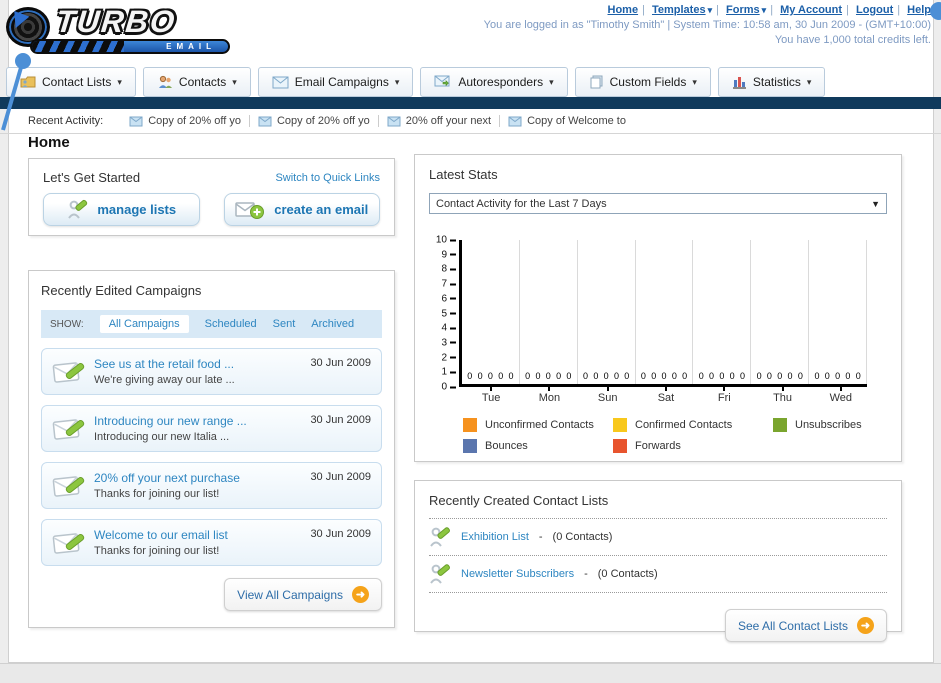 Image resolution: width=941 pixels, height=683 pixels. Describe the element at coordinates (335, 82) in the screenshot. I see `tab-email-campaigns: Email Campaigns ▾` at that location.